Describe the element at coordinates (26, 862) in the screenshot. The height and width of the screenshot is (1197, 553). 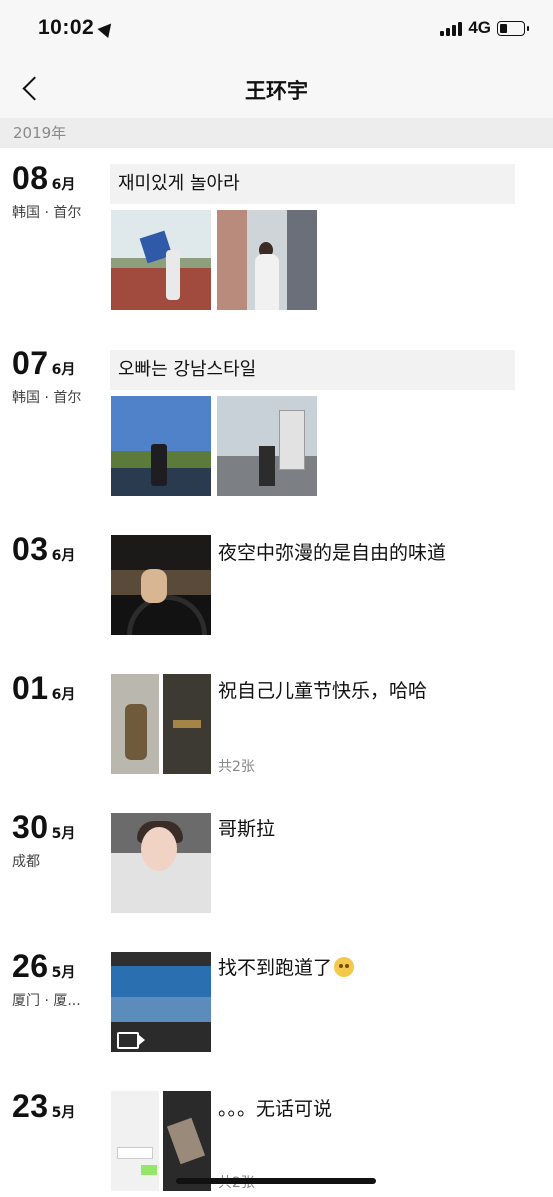
I see `post-location: 成都` at that location.